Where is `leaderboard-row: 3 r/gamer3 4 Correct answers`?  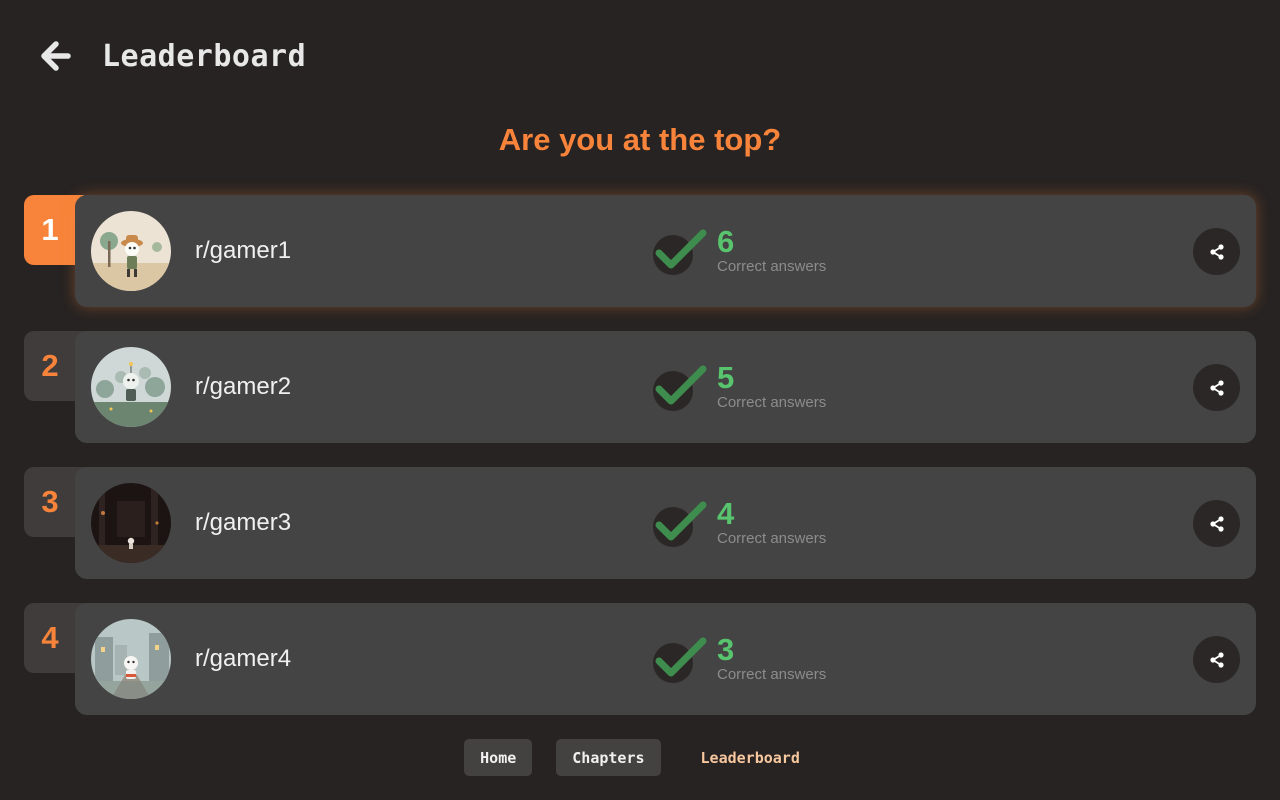
leaderboard-row: 3 r/gamer3 4 Correct answers is located at coordinates (640, 523).